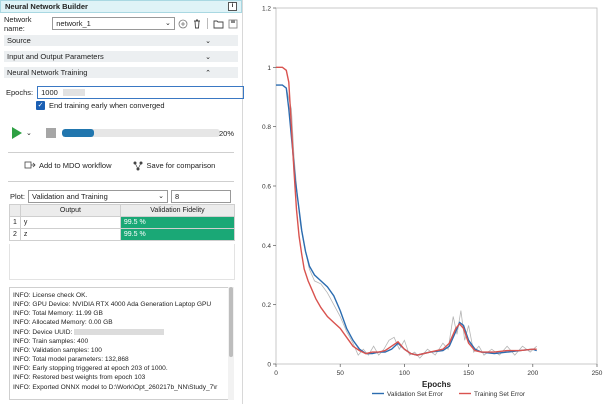 This screenshot has height=404, width=605. Describe the element at coordinates (107, 105) in the screenshot. I see `early-stop-label: End training early when converged` at that location.